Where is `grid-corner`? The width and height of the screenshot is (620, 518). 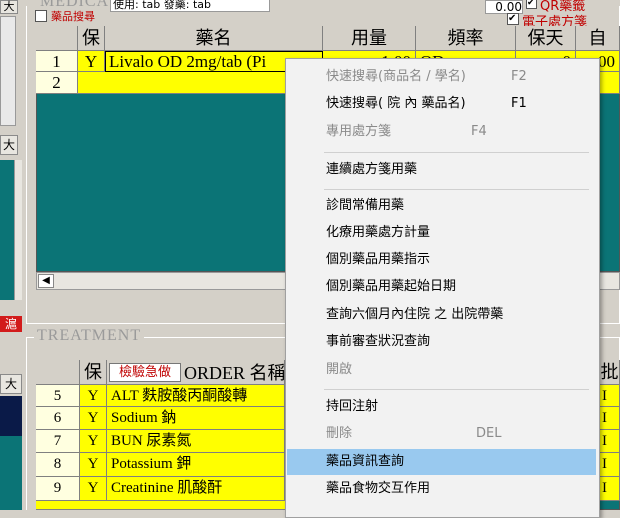
grid-corner is located at coordinates (57, 38).